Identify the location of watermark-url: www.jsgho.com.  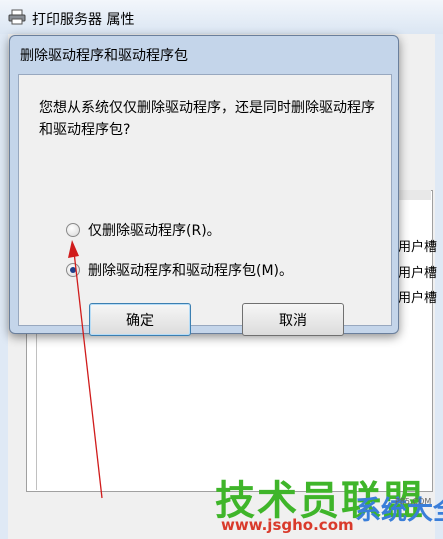
(287, 525).